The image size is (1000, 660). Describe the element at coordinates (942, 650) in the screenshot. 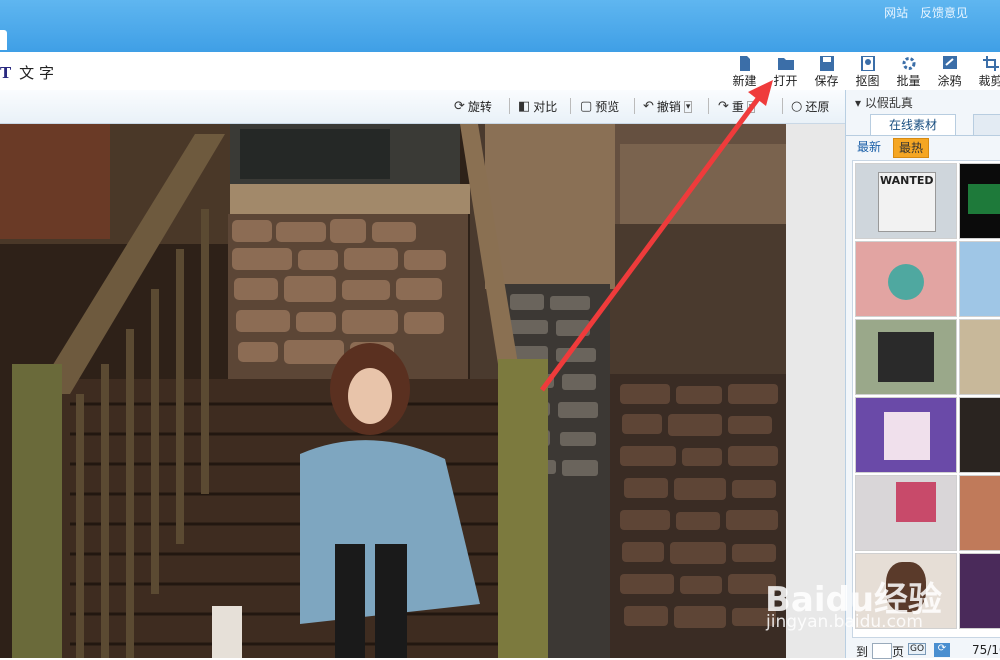

I see `refresh-icon: ⟳` at that location.